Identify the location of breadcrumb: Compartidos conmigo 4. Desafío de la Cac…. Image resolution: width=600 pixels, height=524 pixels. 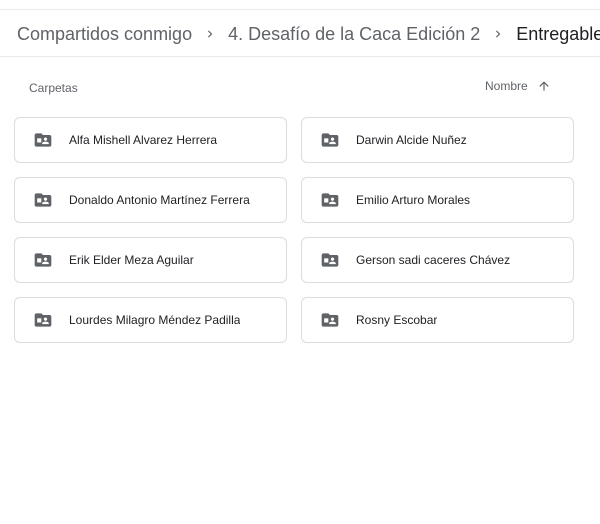
(308, 34).